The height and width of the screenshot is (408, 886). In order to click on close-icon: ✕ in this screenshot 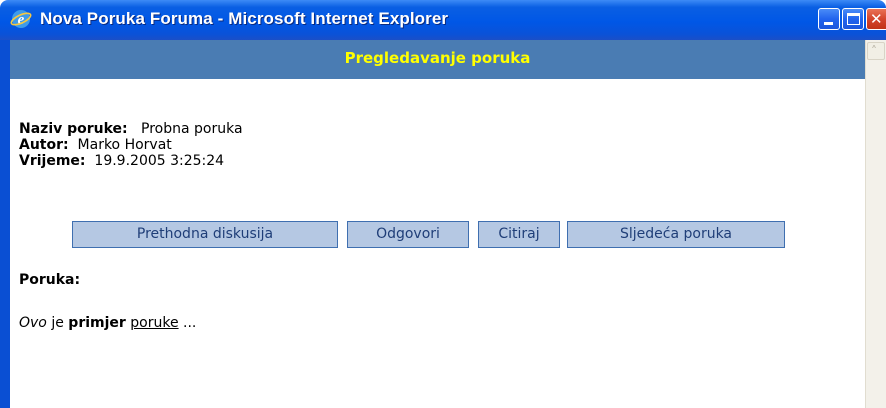, I will do `click(876, 19)`.